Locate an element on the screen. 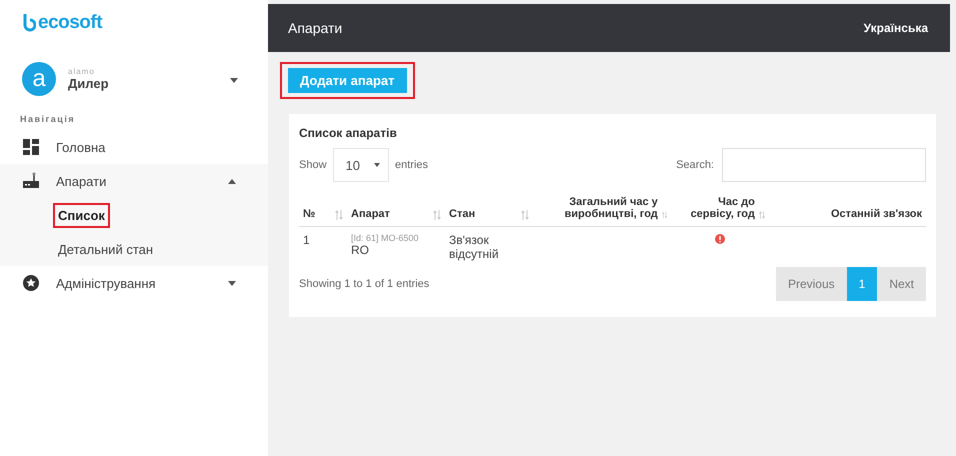 The image size is (956, 456). nav-item: Адміністрування is located at coordinates (142, 283).